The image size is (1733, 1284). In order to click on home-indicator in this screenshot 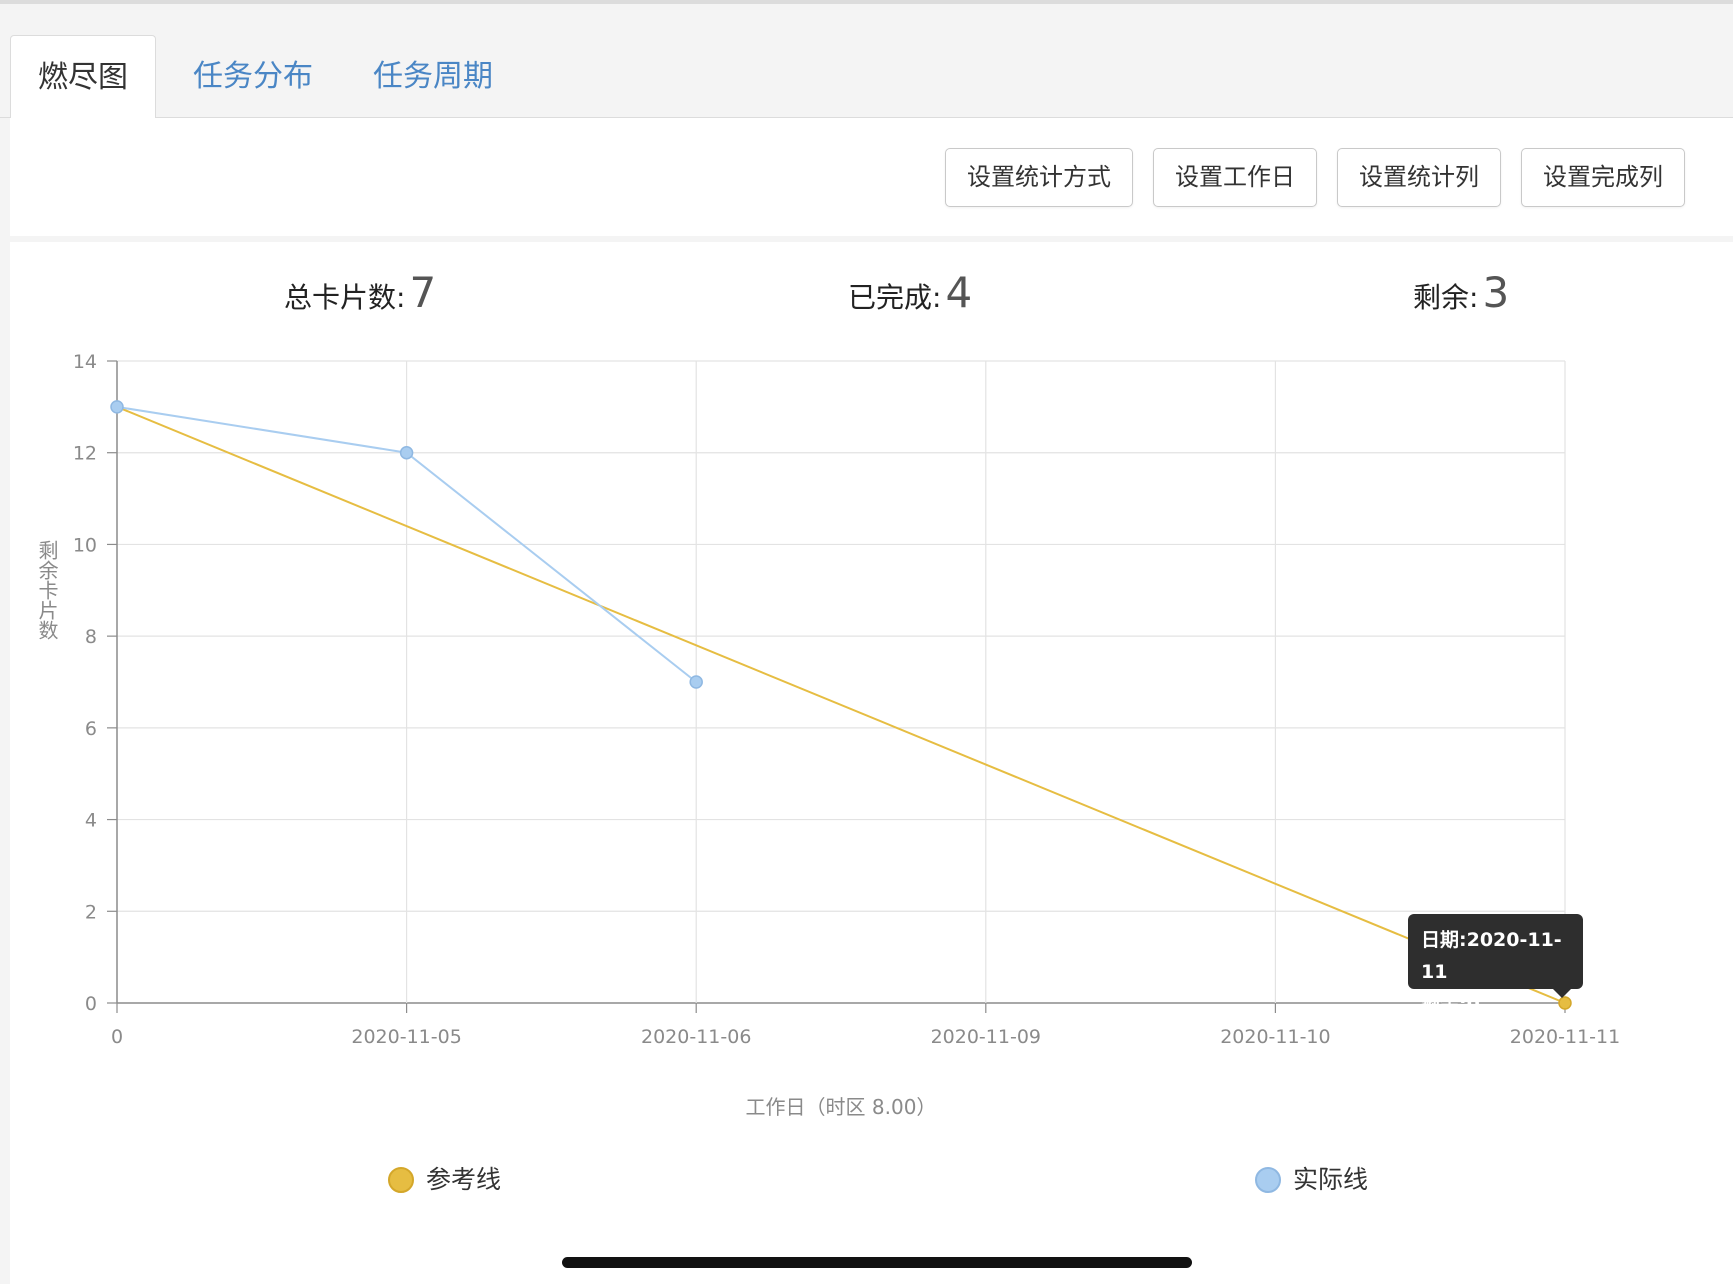, I will do `click(877, 1262)`.